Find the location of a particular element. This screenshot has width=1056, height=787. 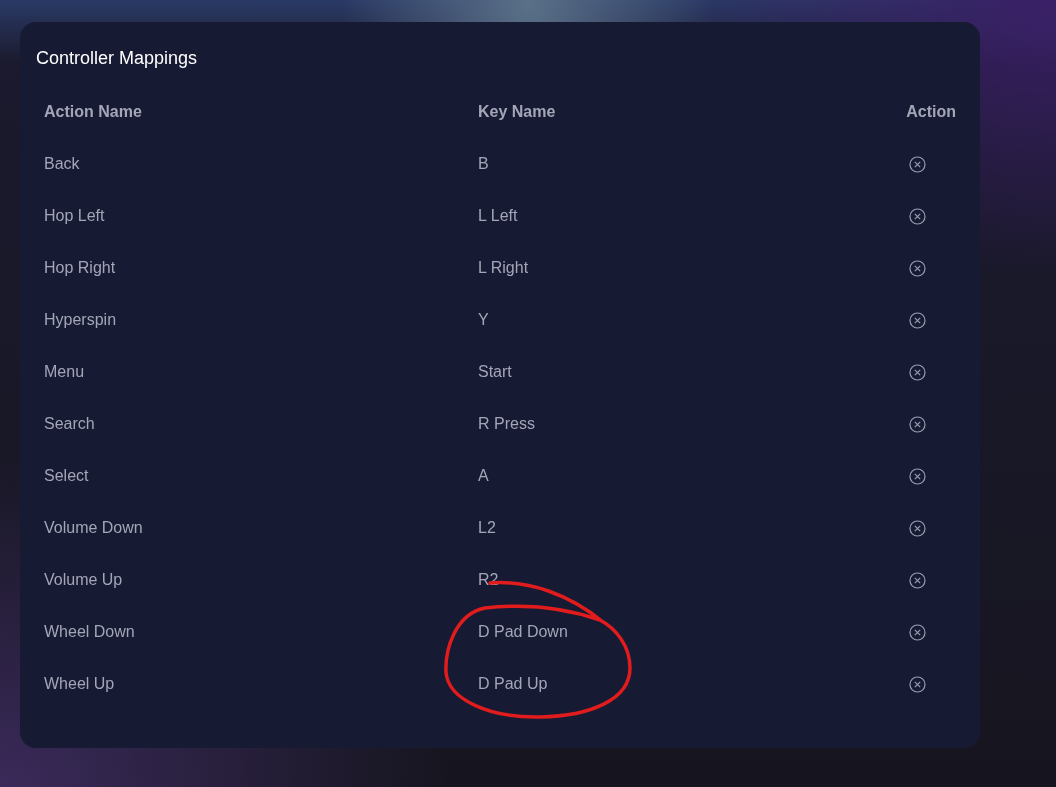

column-header: Key Name is located at coordinates (517, 112).